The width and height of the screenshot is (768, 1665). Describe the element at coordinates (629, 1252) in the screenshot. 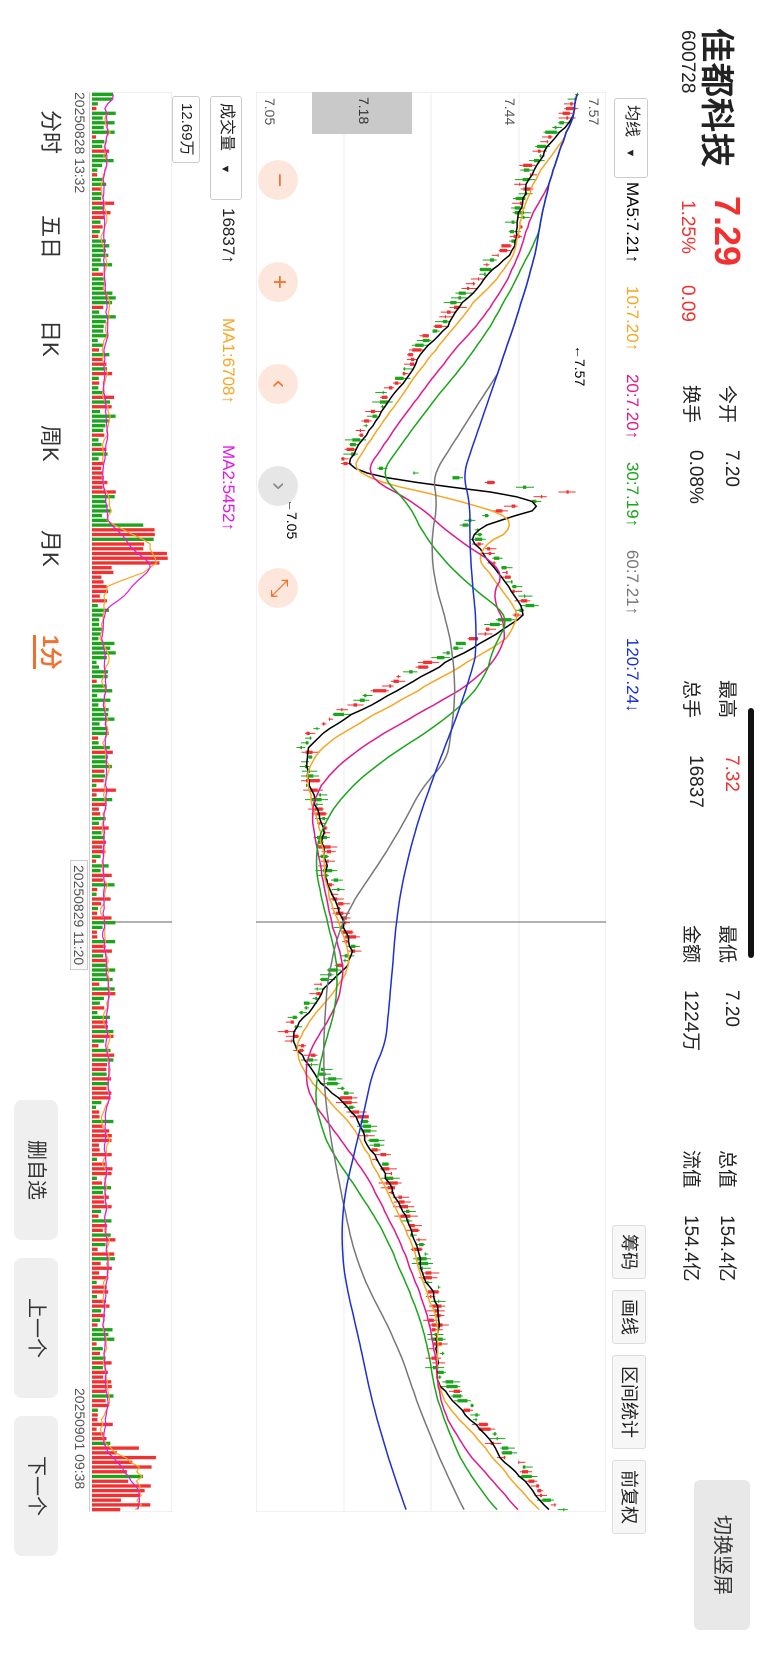

I see `chip-button: 筹码` at that location.